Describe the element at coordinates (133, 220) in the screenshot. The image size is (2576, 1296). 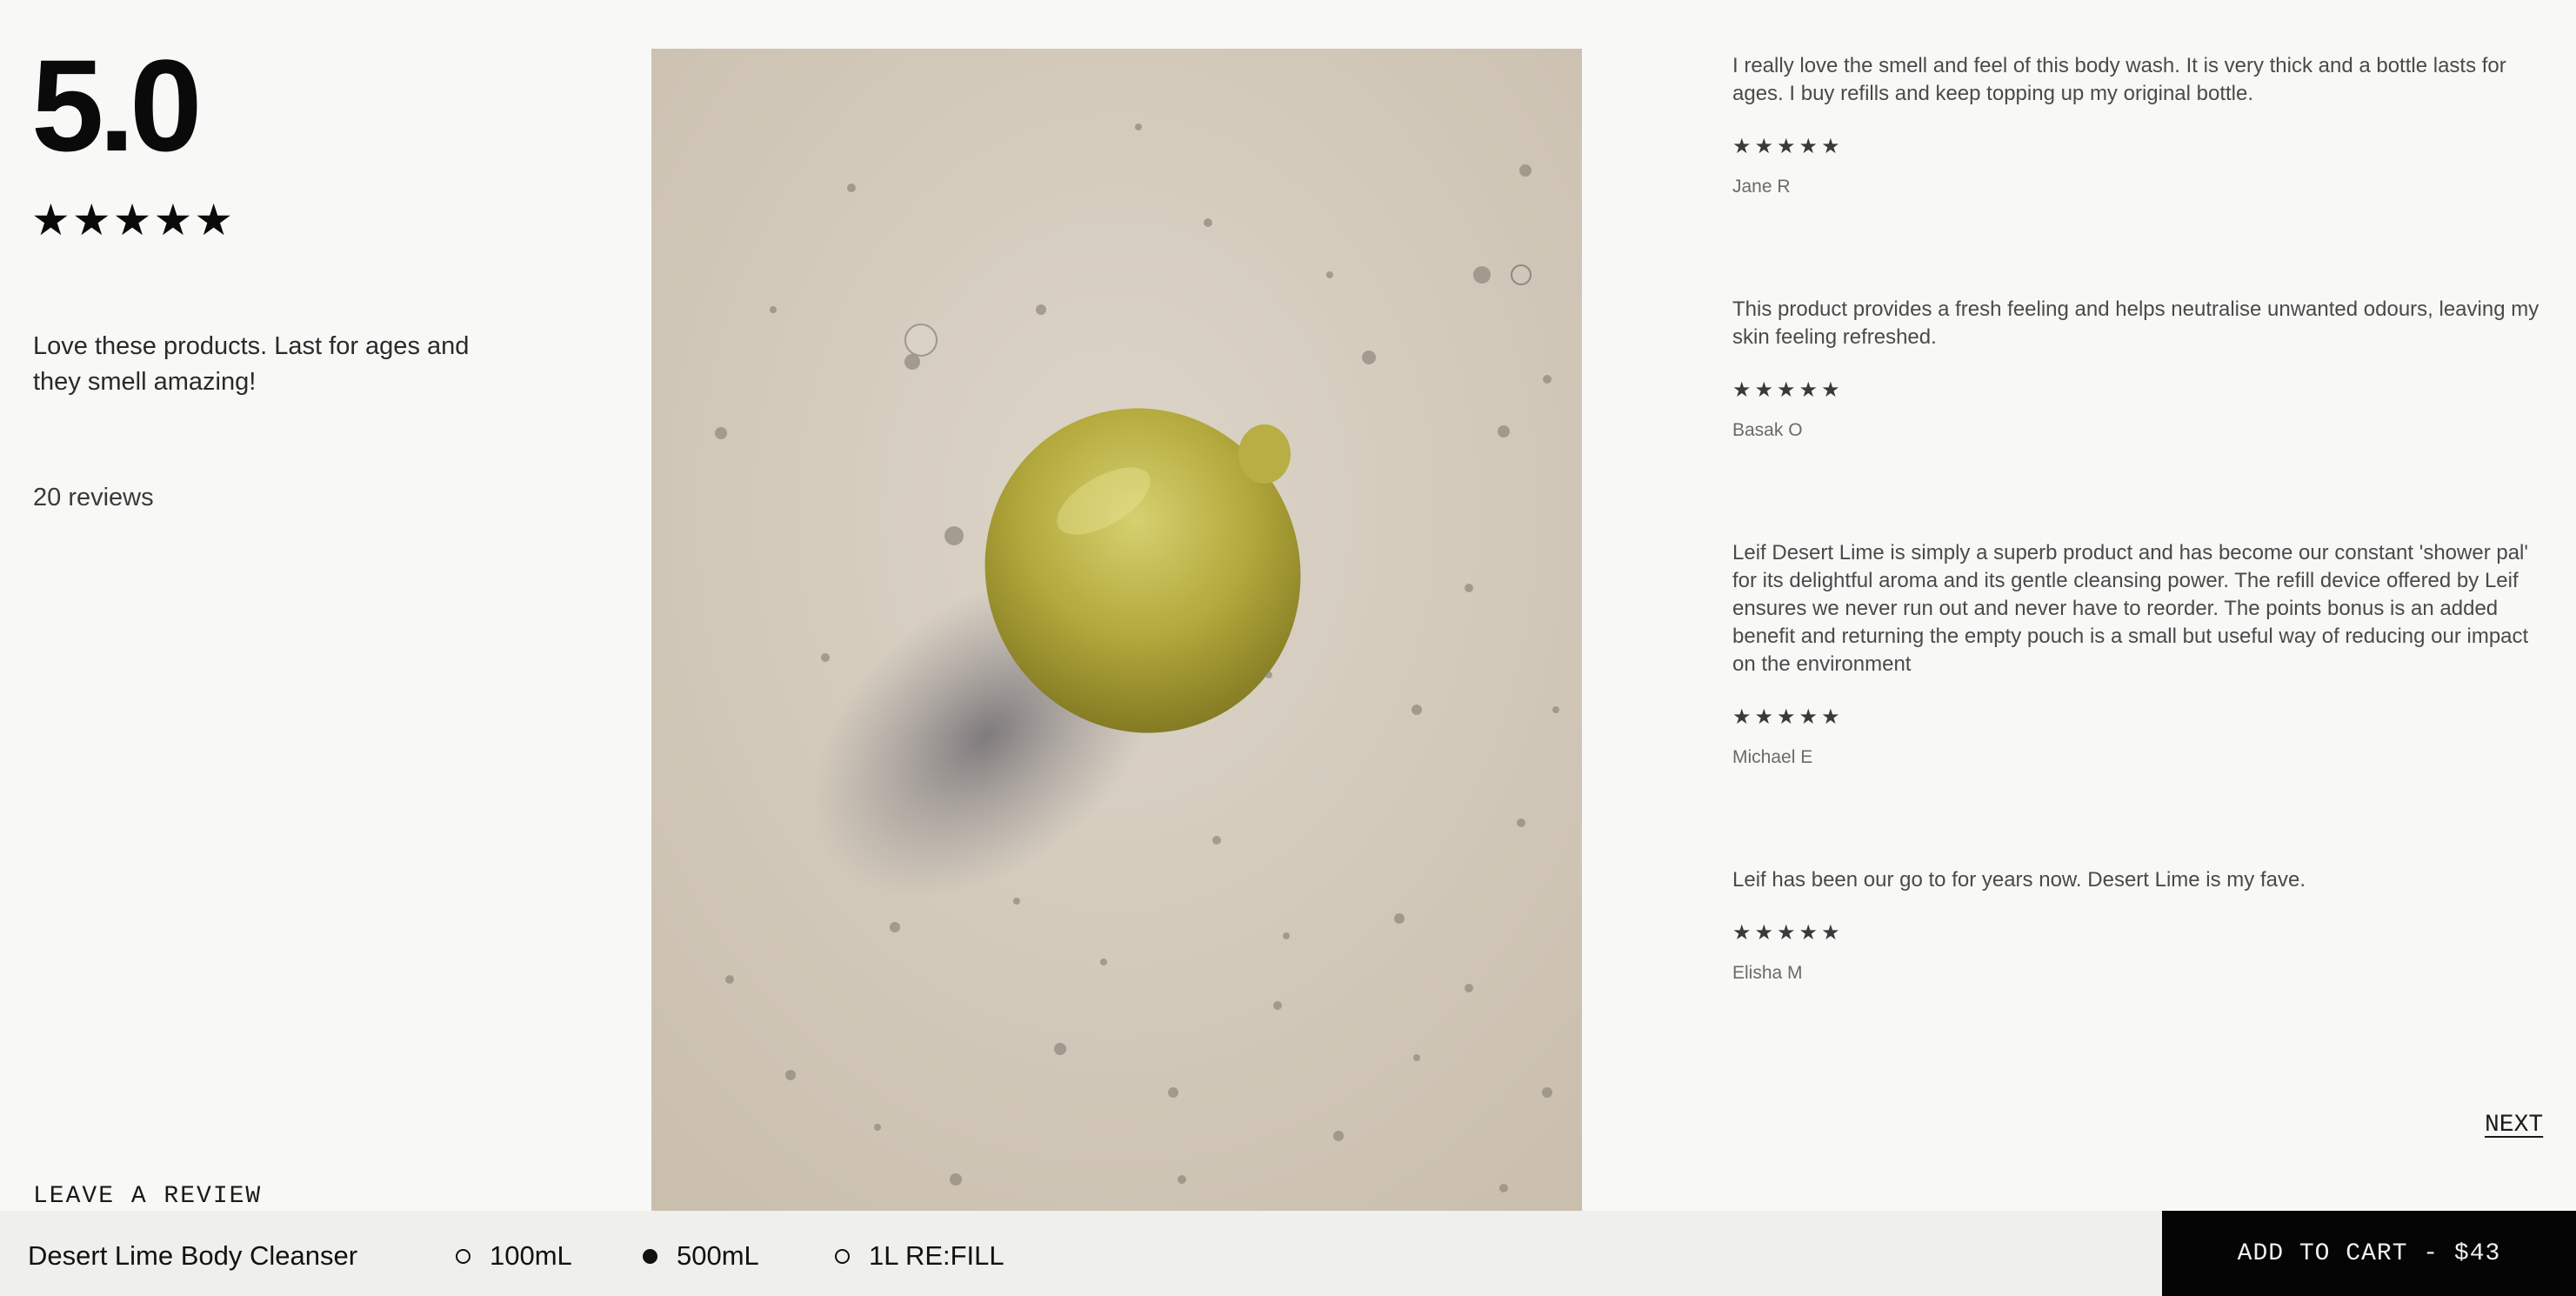
I see `average-rating-stars: ★★★★★` at that location.